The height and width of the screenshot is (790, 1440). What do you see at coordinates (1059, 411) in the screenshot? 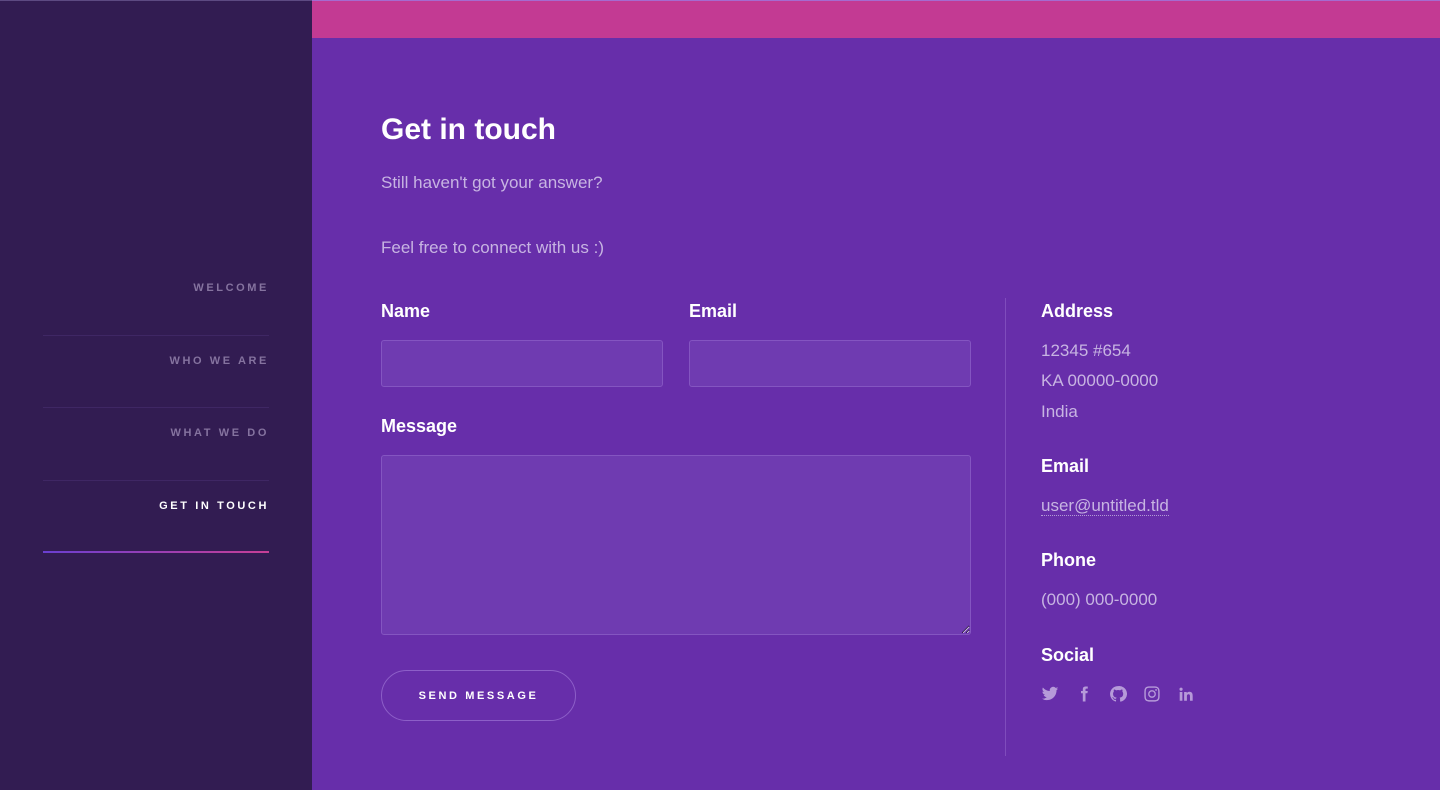
I see `address-line-3: India` at bounding box center [1059, 411].